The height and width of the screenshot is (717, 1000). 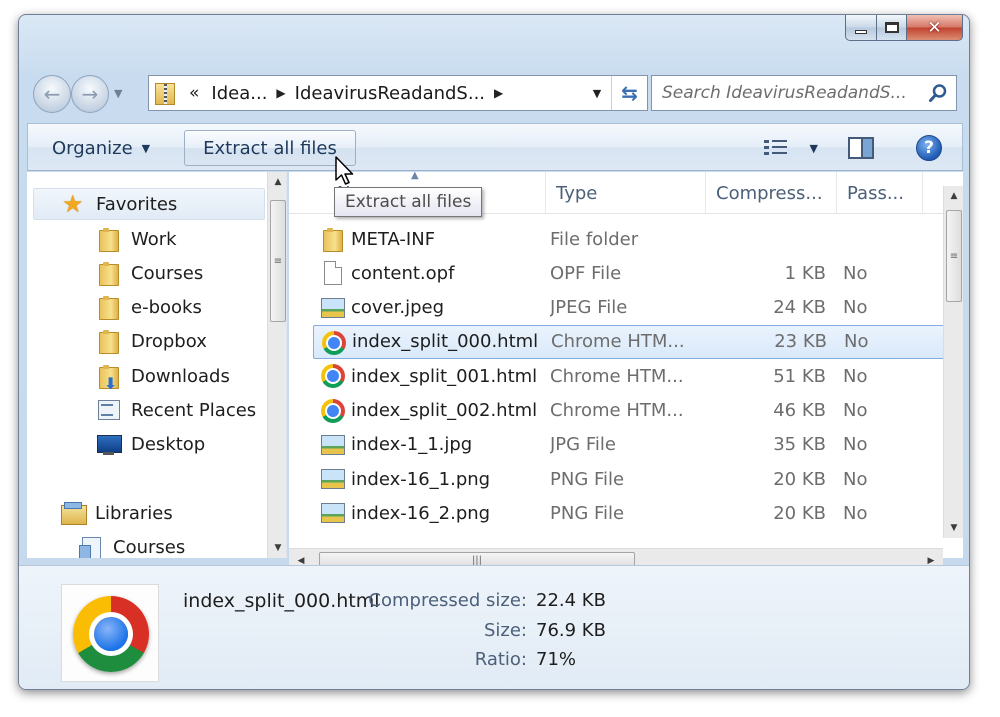 What do you see at coordinates (91, 546) in the screenshot?
I see `courses-library-icon` at bounding box center [91, 546].